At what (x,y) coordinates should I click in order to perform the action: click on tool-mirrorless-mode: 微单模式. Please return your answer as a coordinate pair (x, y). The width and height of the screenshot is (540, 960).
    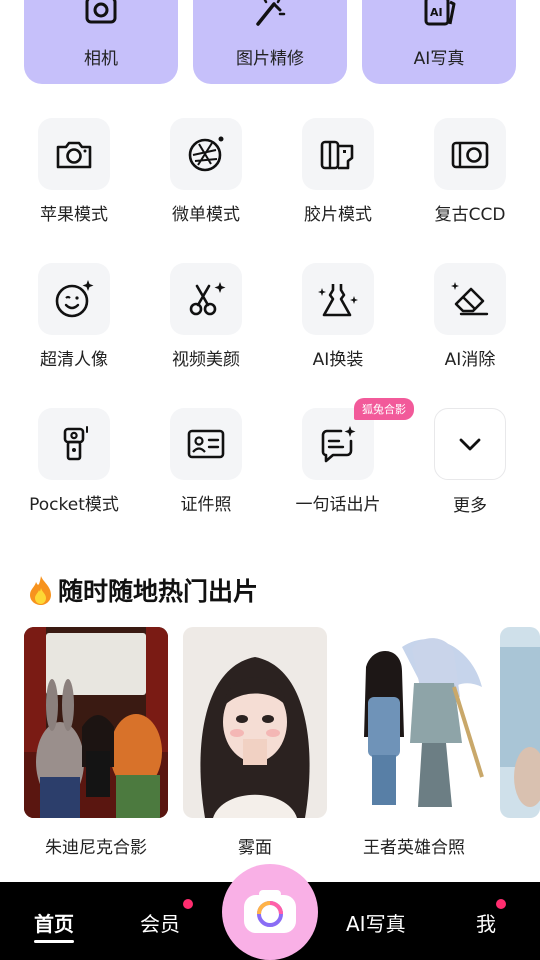
    Looking at the image, I should click on (206, 173).